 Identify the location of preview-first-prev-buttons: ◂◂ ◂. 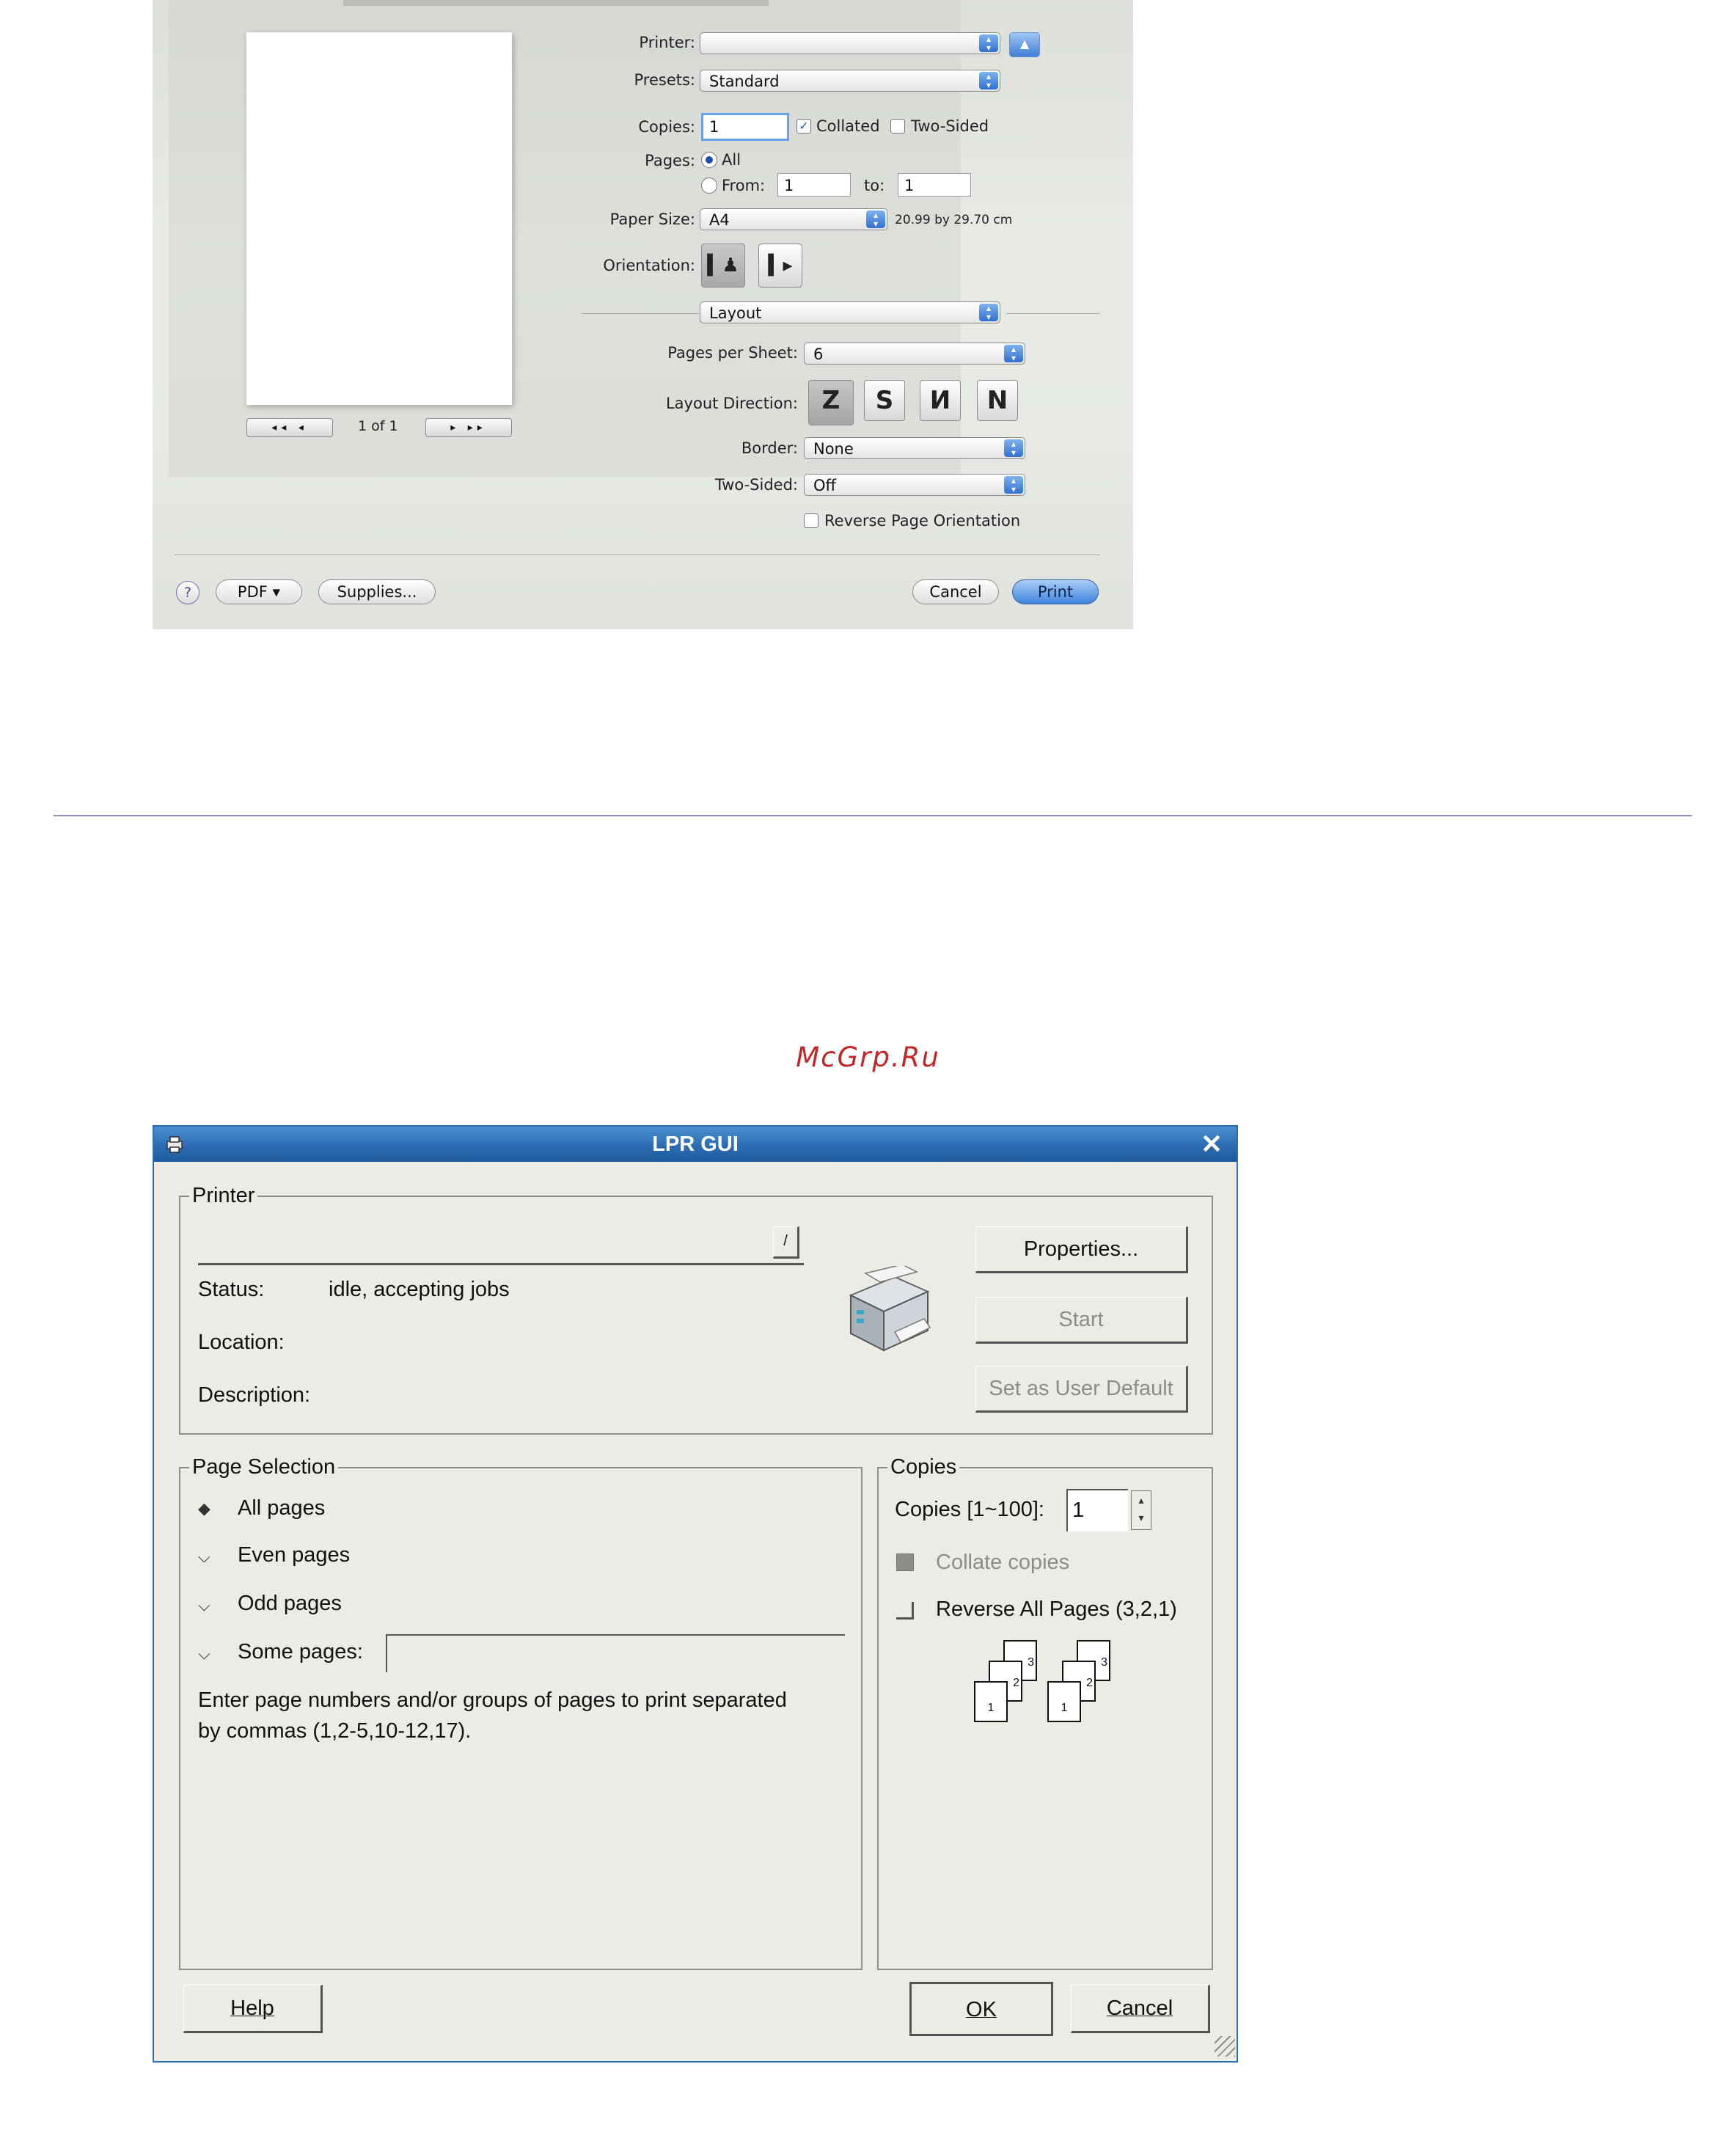
(290, 428).